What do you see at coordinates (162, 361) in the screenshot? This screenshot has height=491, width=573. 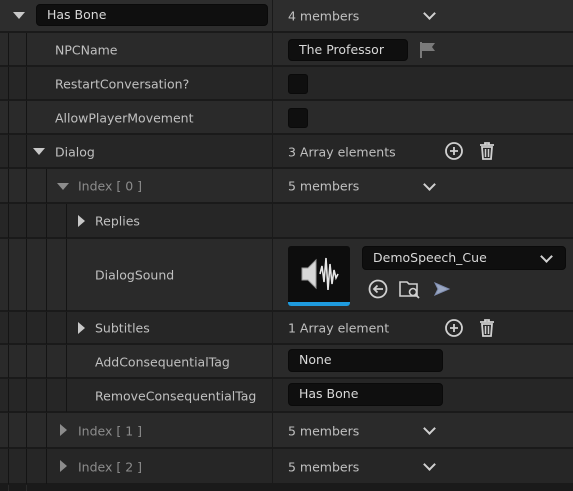 I see `add-tag-label: AddConsequentialTag` at bounding box center [162, 361].